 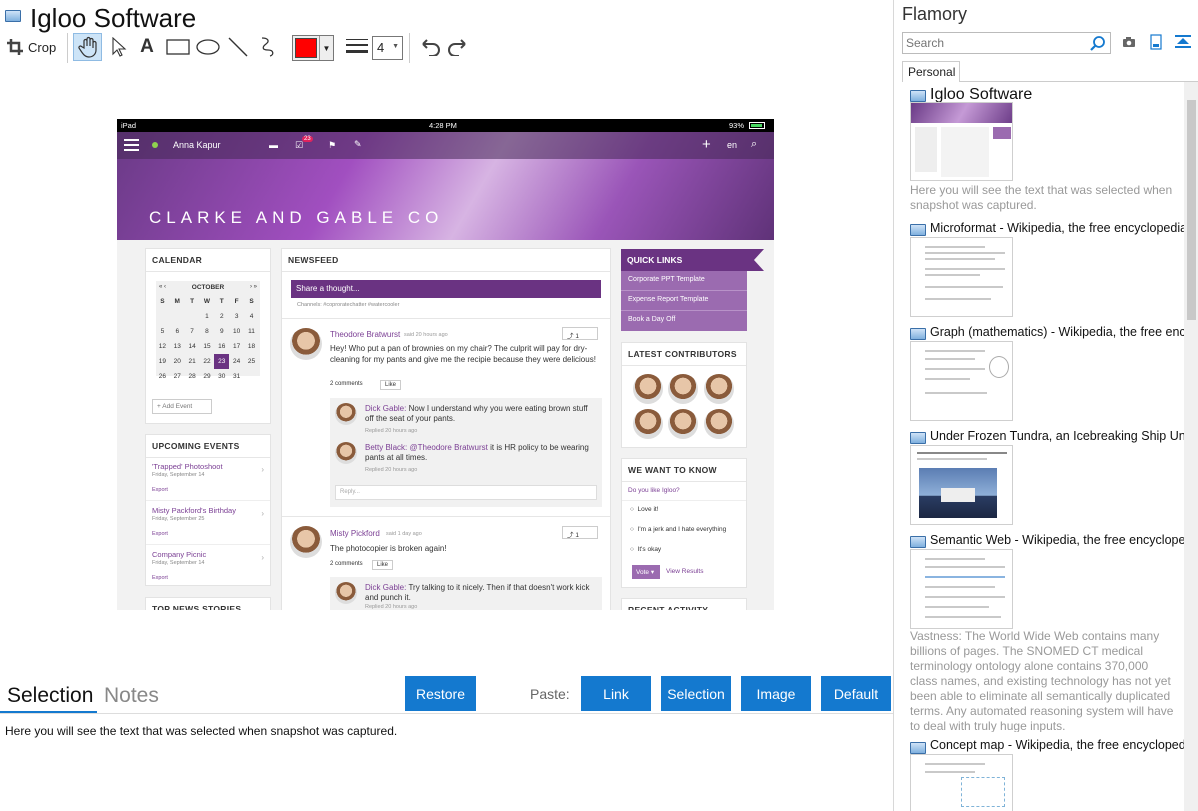 What do you see at coordinates (754, 144) in the screenshot?
I see `search-icon: ⌕` at bounding box center [754, 144].